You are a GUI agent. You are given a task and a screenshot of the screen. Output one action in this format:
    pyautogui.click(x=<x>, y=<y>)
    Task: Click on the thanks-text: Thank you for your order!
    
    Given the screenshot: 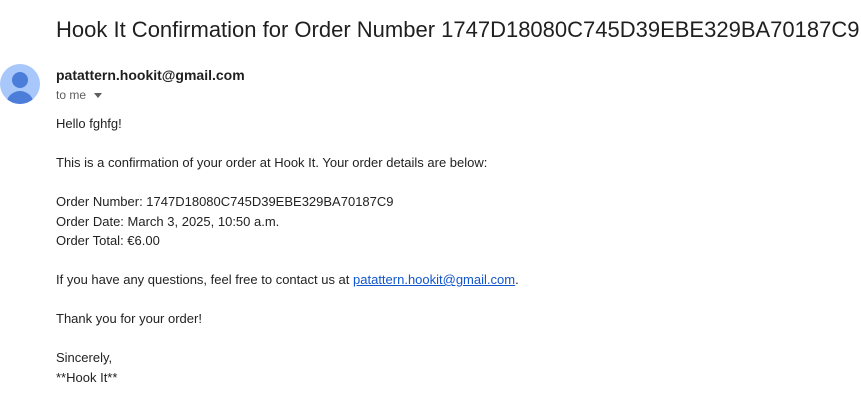 What is the action you would take?
    pyautogui.click(x=129, y=318)
    